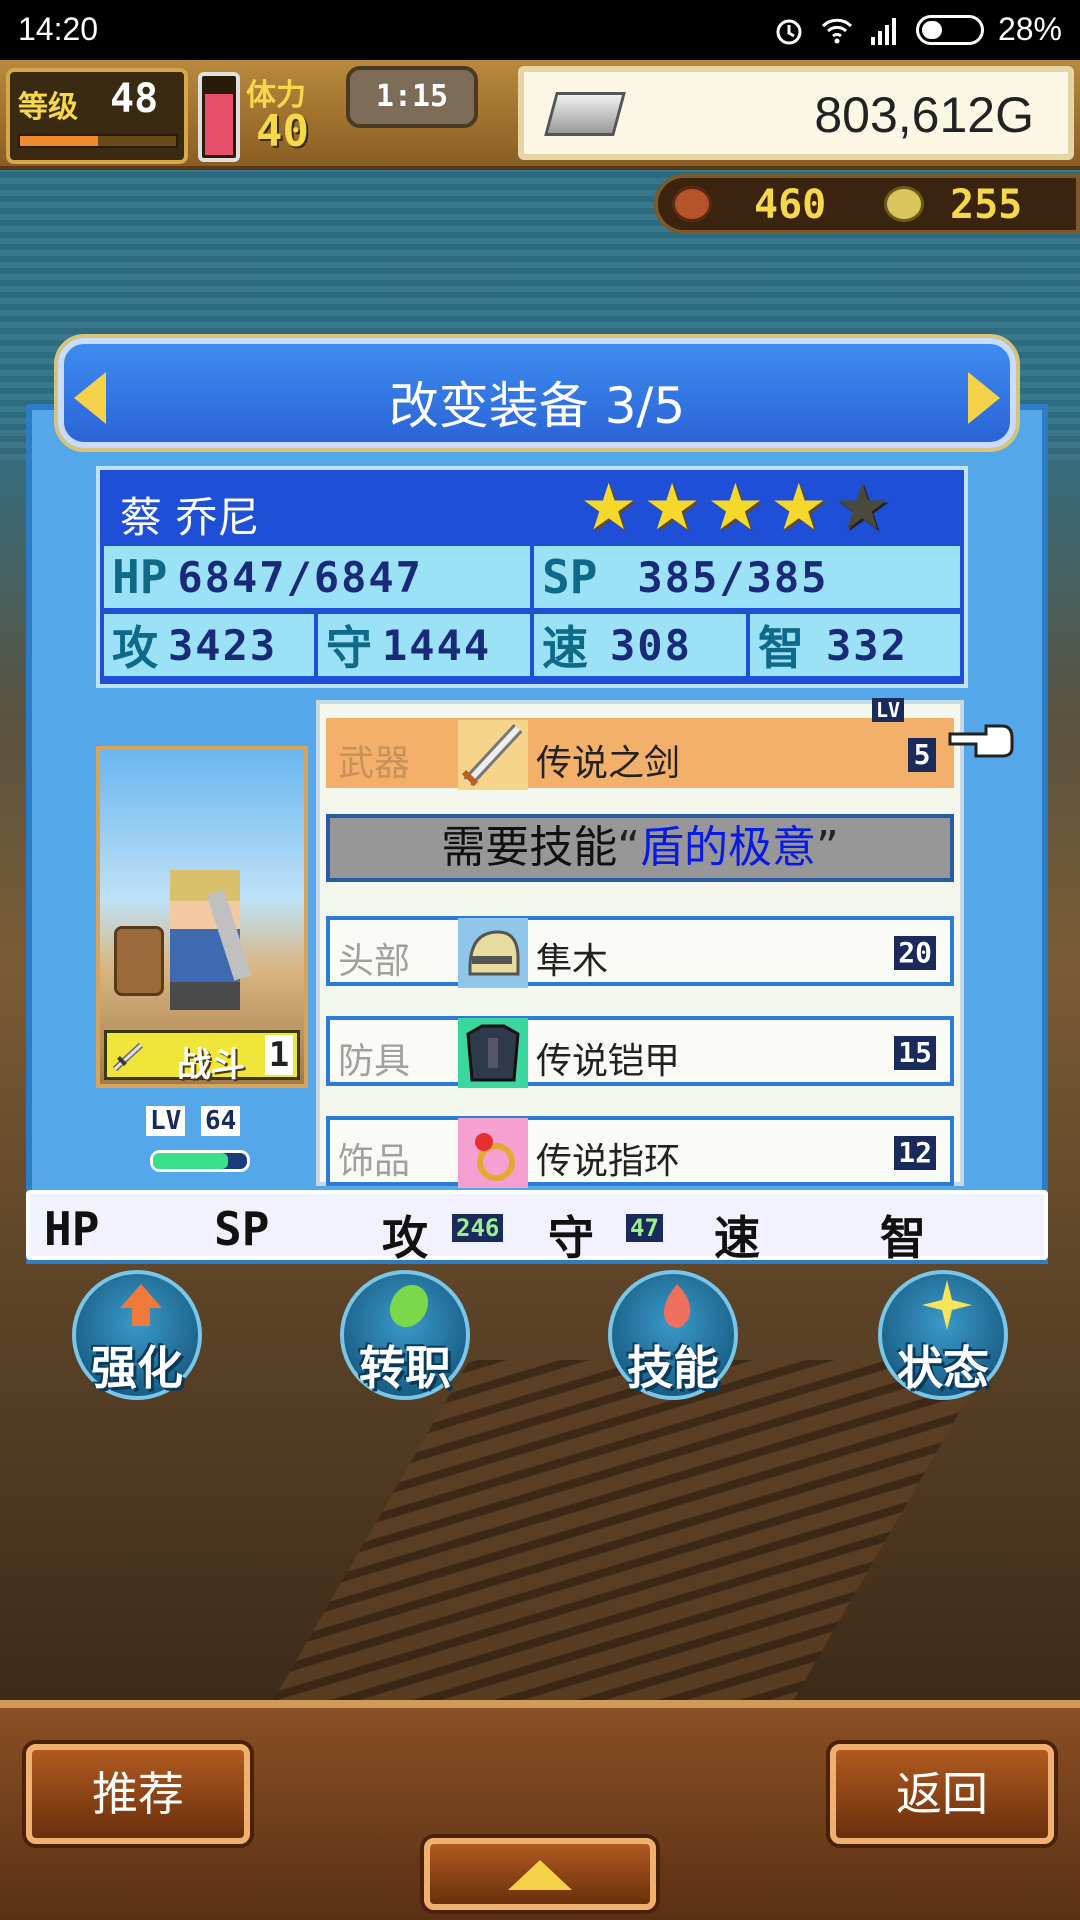  Describe the element at coordinates (608, 1061) in the screenshot. I see `armor-name: 传说铠甲` at that location.